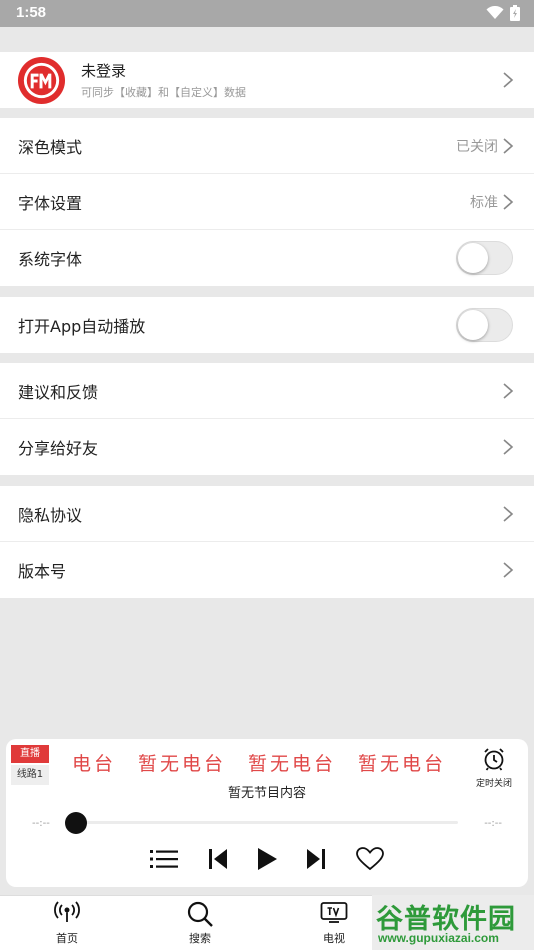  What do you see at coordinates (50, 203) in the screenshot?
I see `font-settings-label: 字体设置` at bounding box center [50, 203].